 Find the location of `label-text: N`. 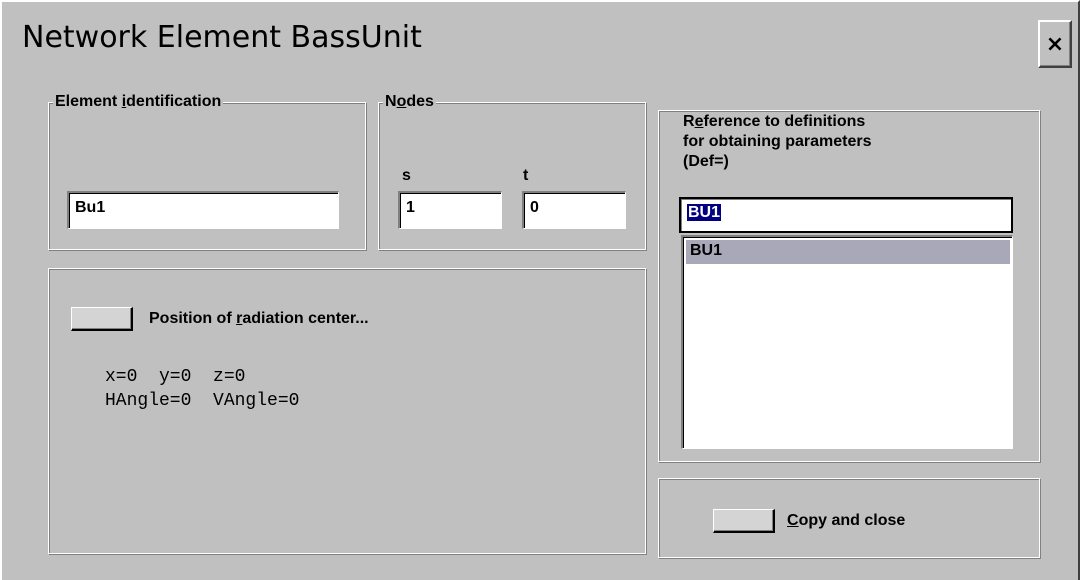

label-text: N is located at coordinates (391, 101).